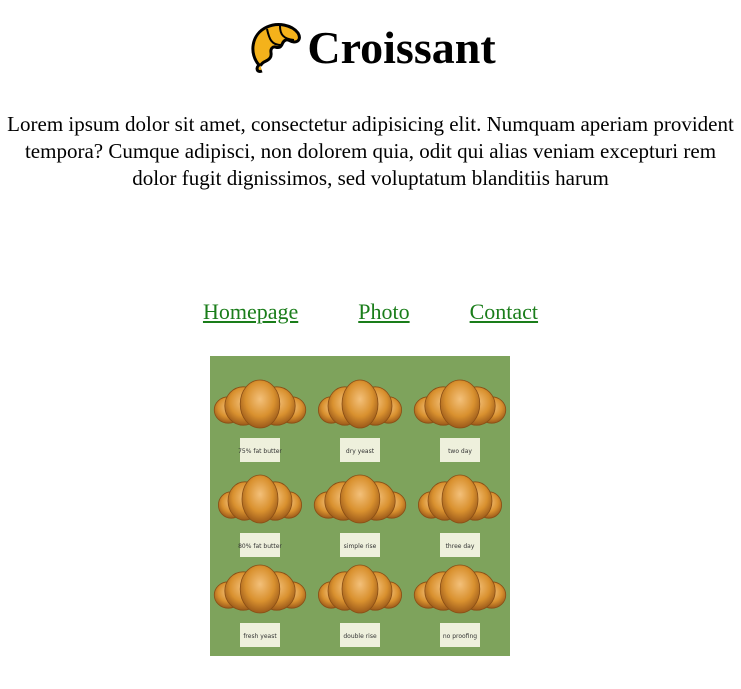  I want to click on note-text: 80% fat butter, so click(260, 546).